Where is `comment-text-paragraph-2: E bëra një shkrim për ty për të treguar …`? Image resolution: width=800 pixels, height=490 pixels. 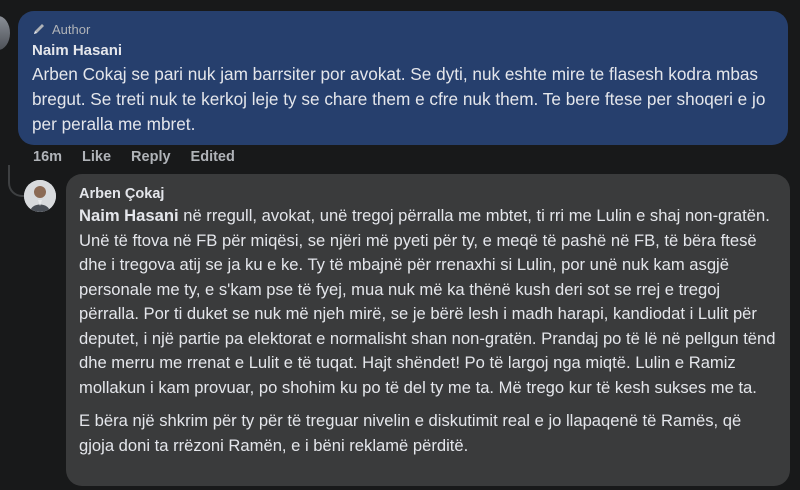
comment-text-paragraph-2: E bëra një shkrim për ty për të treguar … is located at coordinates (410, 433).